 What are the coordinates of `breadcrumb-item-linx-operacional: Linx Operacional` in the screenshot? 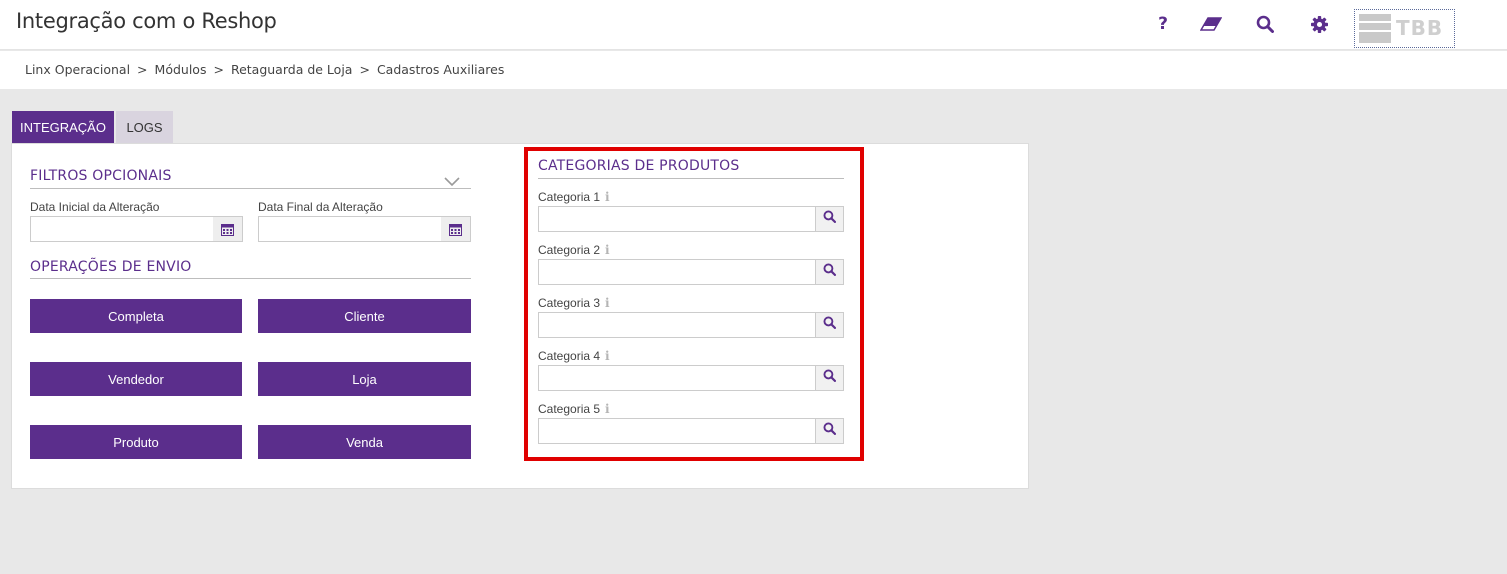 It's located at (77, 69).